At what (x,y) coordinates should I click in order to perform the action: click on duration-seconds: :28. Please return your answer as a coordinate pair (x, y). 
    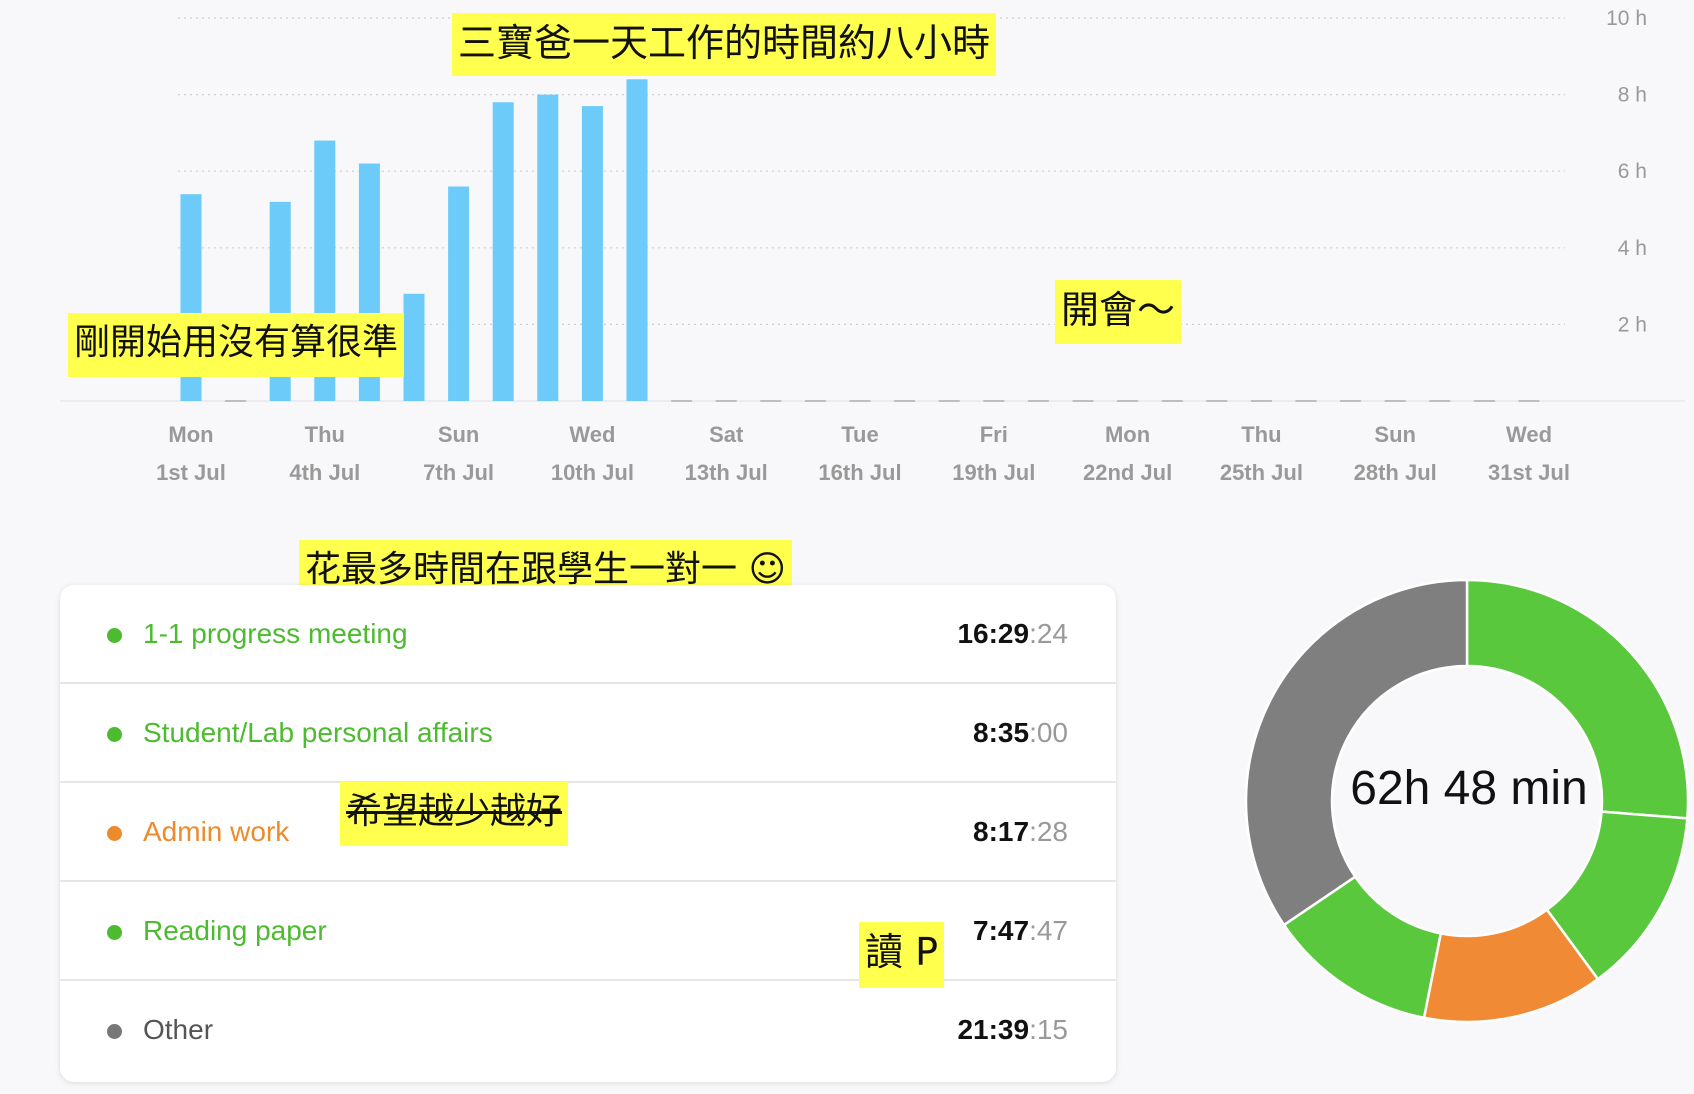
    Looking at the image, I should click on (1048, 831).